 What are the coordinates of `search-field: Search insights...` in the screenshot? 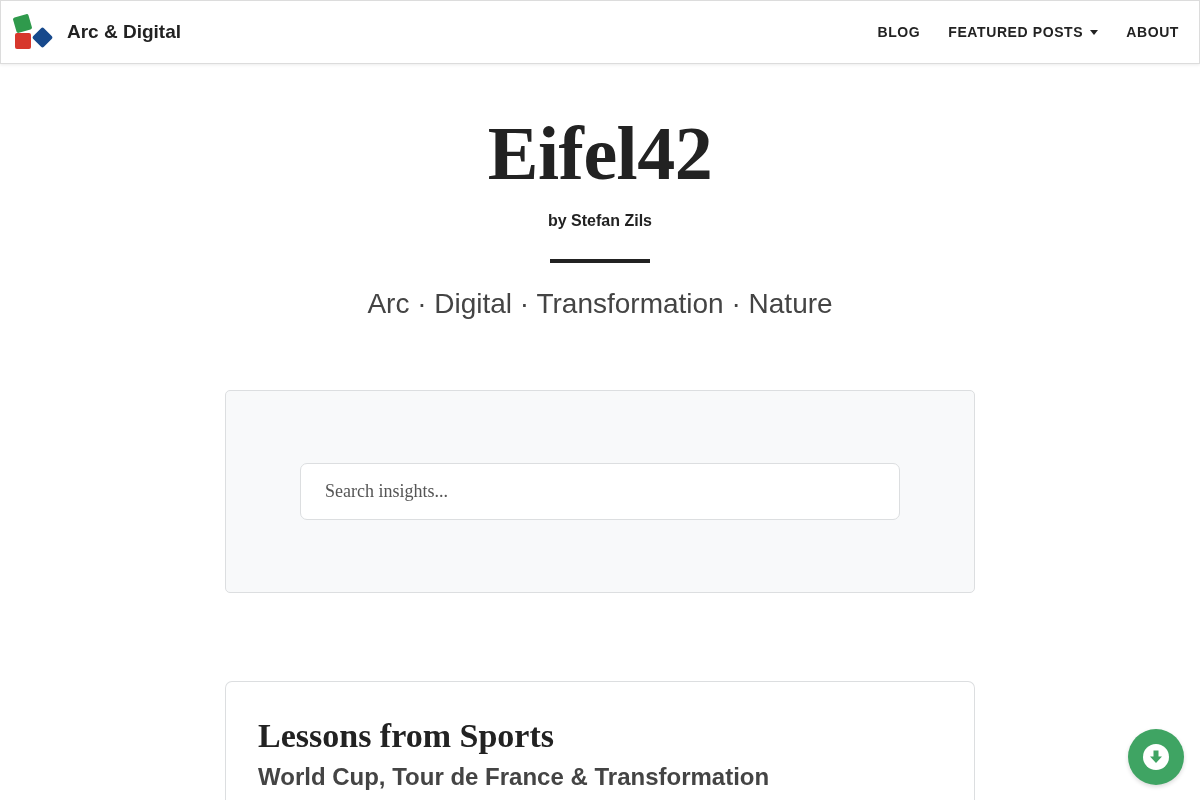 It's located at (600, 491).